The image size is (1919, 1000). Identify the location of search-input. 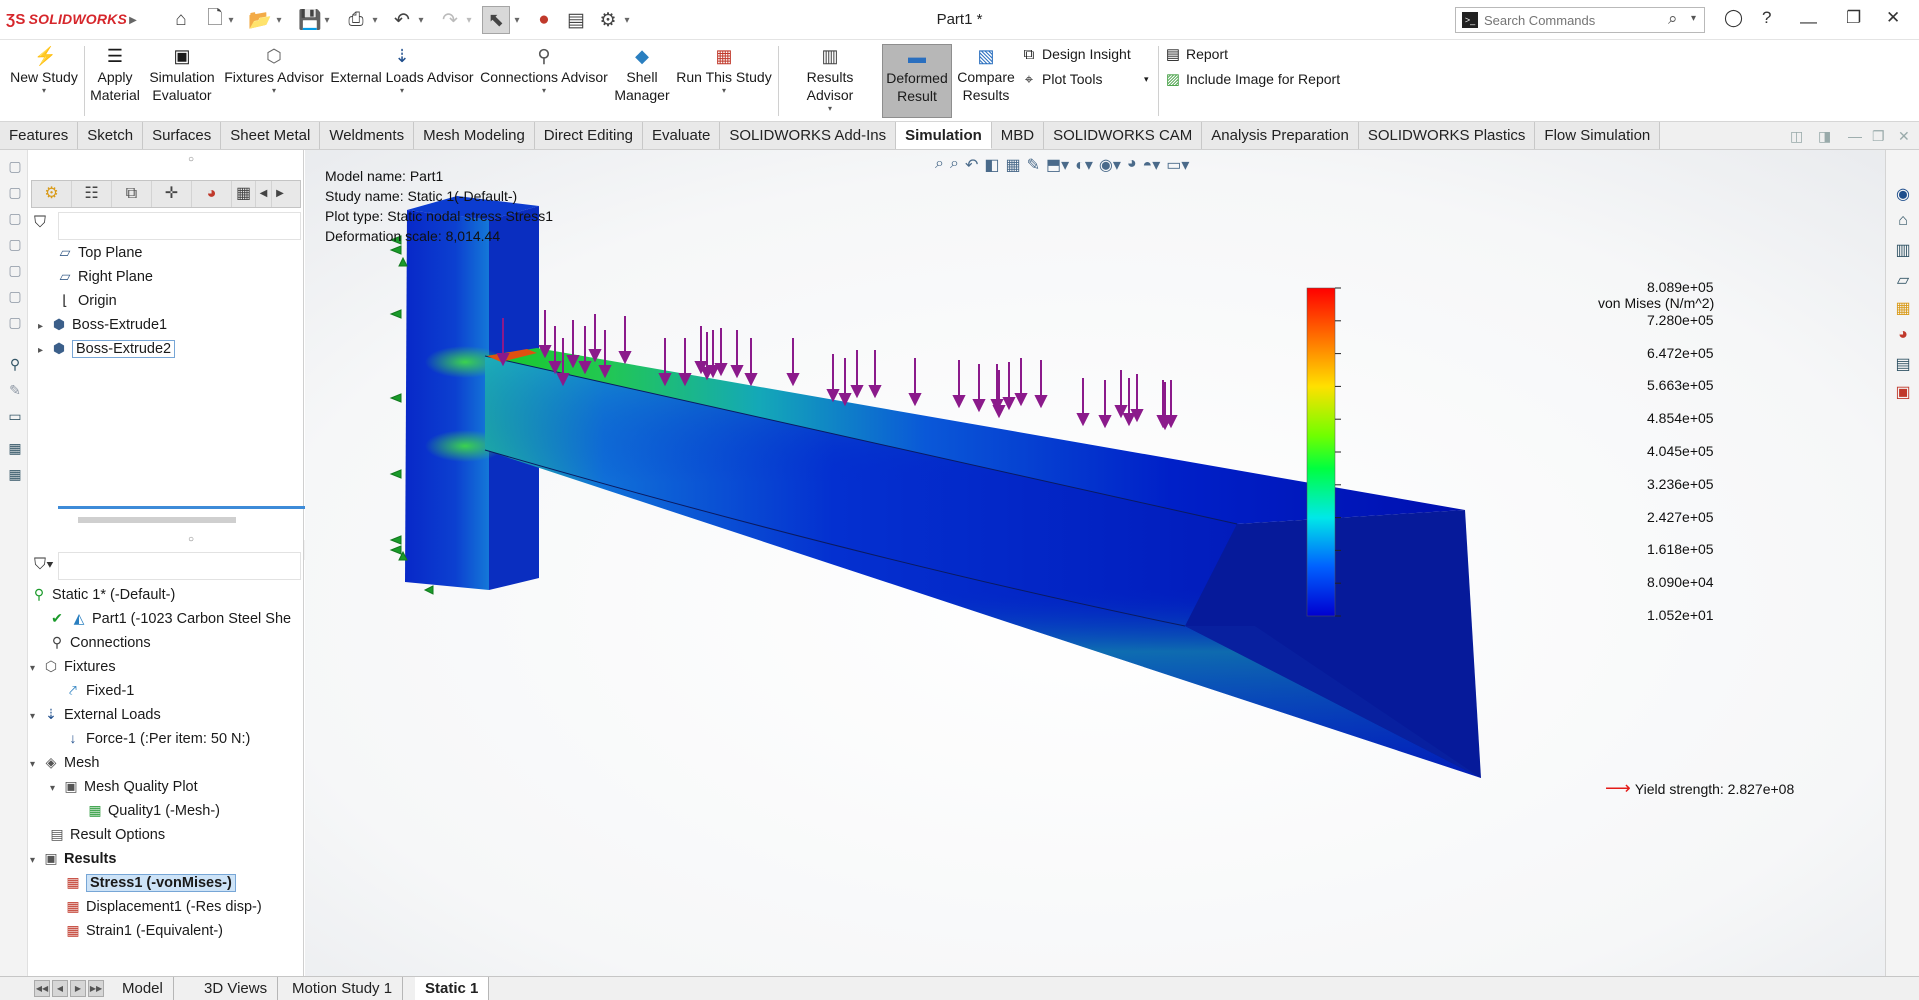
(1569, 20).